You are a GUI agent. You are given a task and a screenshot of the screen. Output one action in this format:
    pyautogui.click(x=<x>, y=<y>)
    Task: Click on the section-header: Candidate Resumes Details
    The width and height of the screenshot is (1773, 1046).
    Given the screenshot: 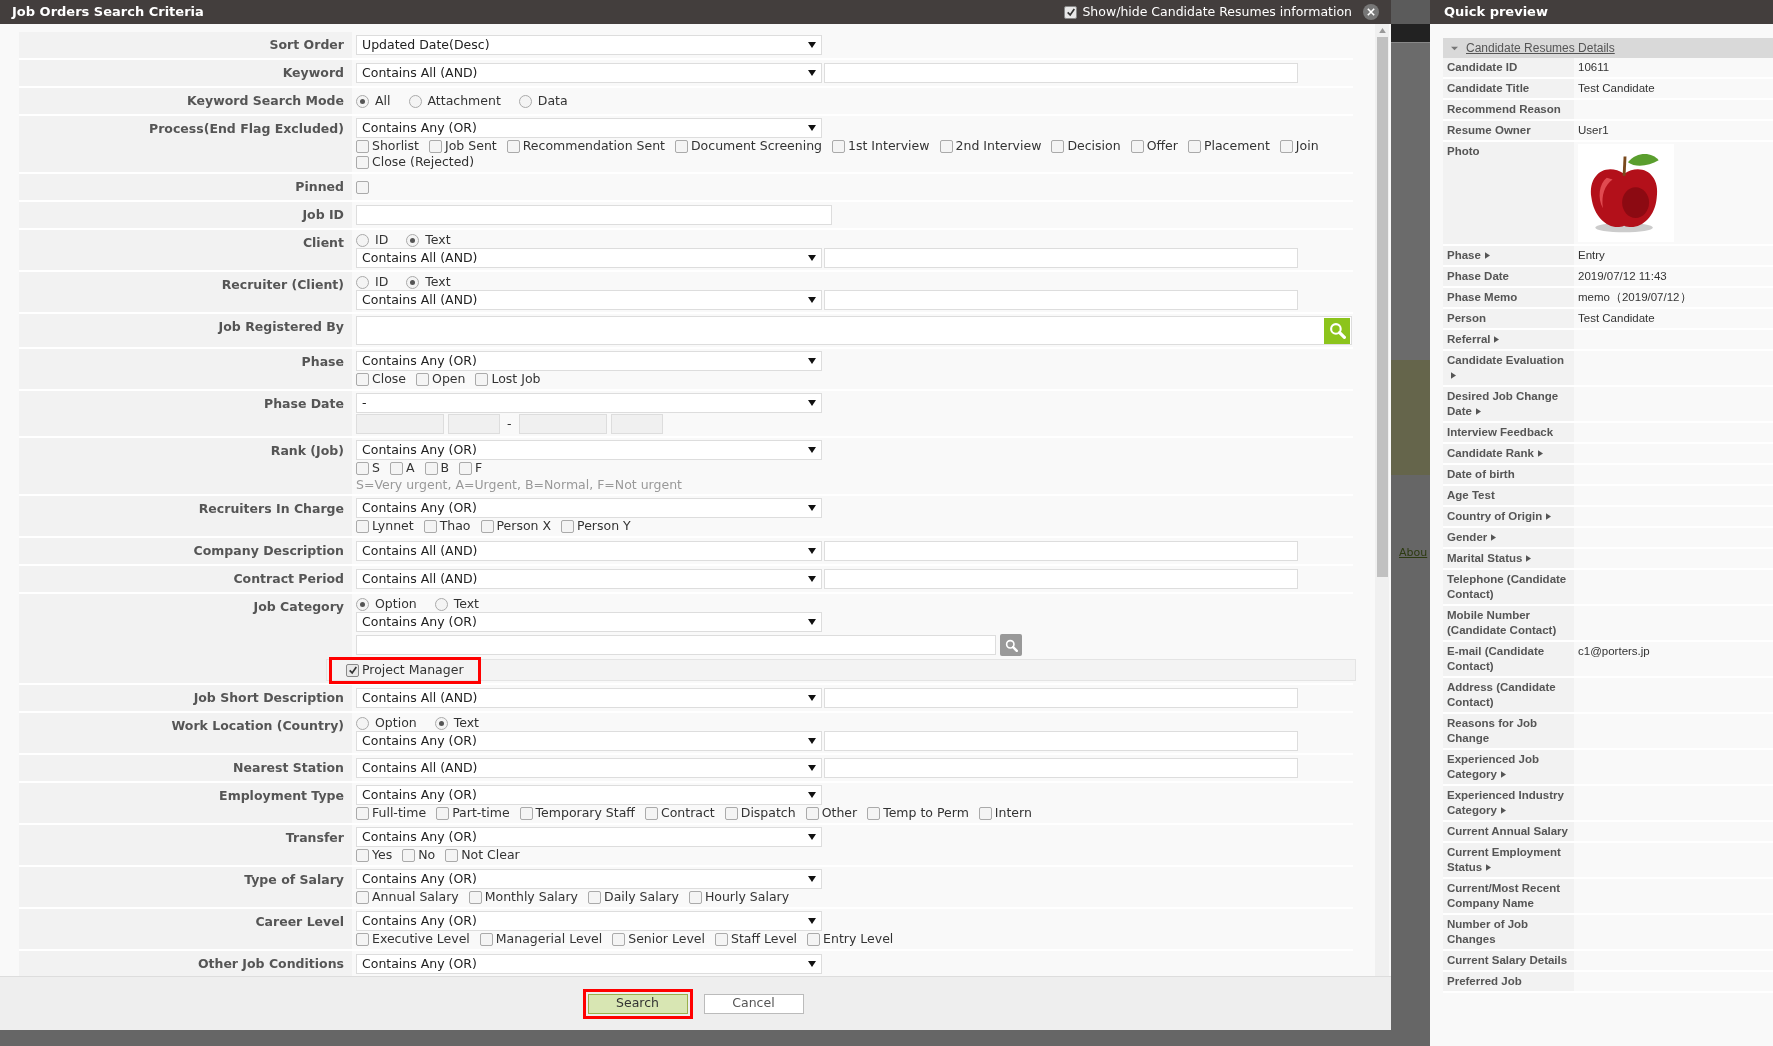 What is the action you would take?
    pyautogui.click(x=1608, y=48)
    